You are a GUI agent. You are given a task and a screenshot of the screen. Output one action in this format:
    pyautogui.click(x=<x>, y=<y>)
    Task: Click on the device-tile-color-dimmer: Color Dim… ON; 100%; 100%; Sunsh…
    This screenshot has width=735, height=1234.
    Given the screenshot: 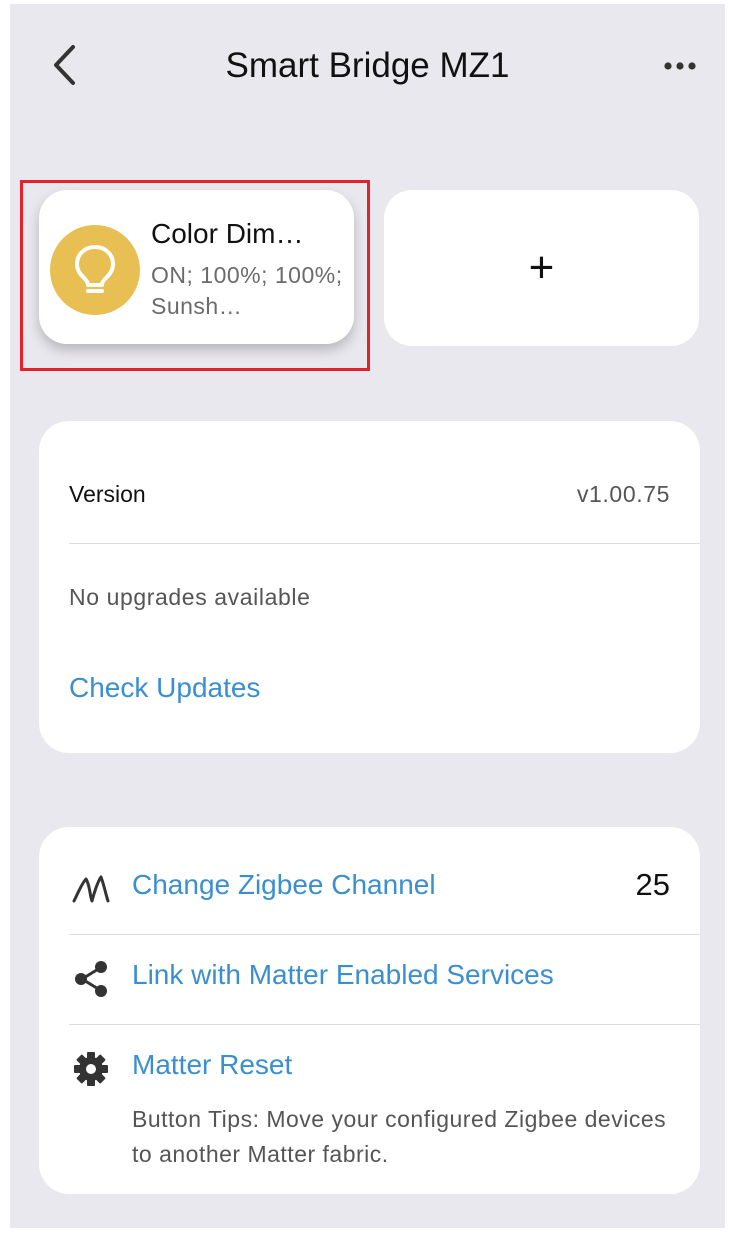 What is the action you would take?
    pyautogui.click(x=196, y=267)
    